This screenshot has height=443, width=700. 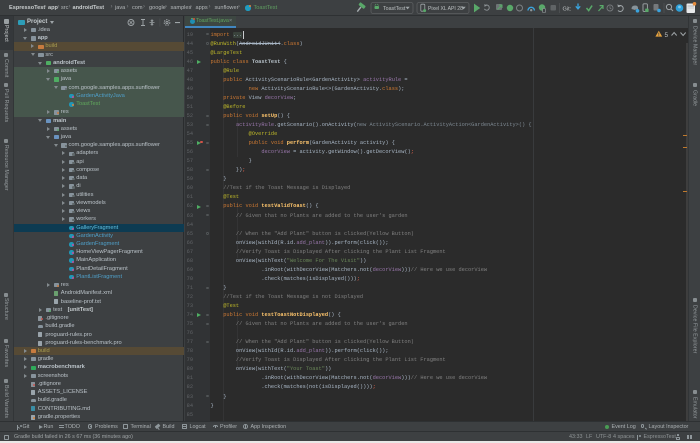 What do you see at coordinates (445, 9) in the screenshot?
I see `svg-text: Pixel XL API 28` at bounding box center [445, 9].